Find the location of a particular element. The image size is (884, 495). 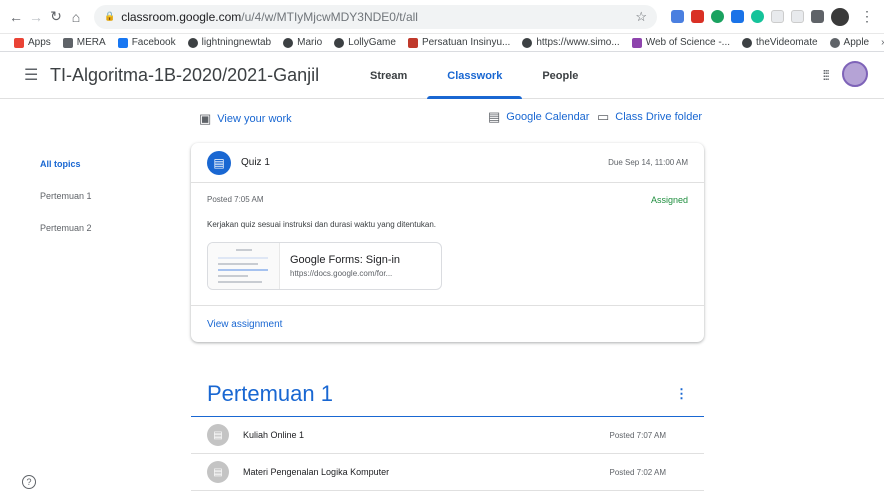

tab-classwork: Classwork is located at coordinates (475, 75).